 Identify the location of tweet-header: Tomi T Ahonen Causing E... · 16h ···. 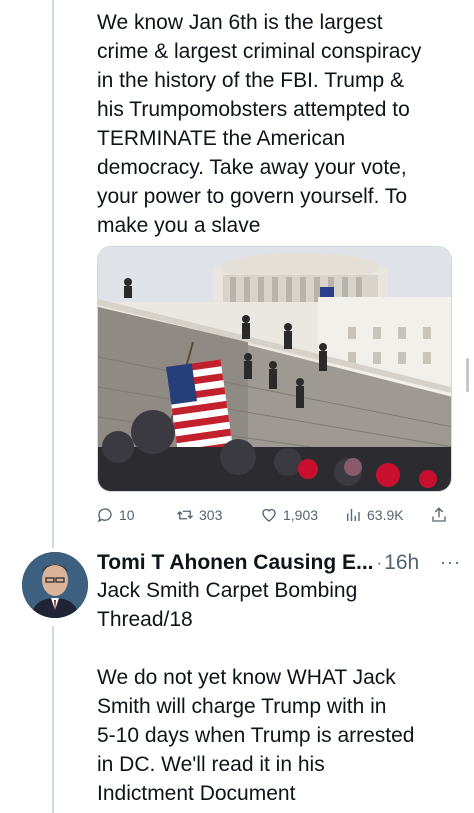
(282, 563).